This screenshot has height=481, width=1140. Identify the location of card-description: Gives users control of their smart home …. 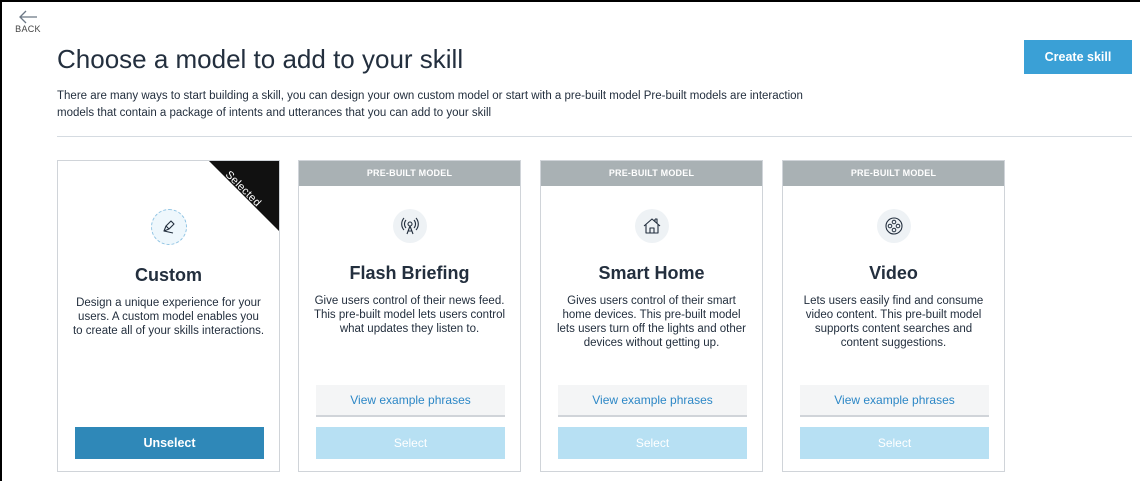
(651, 322).